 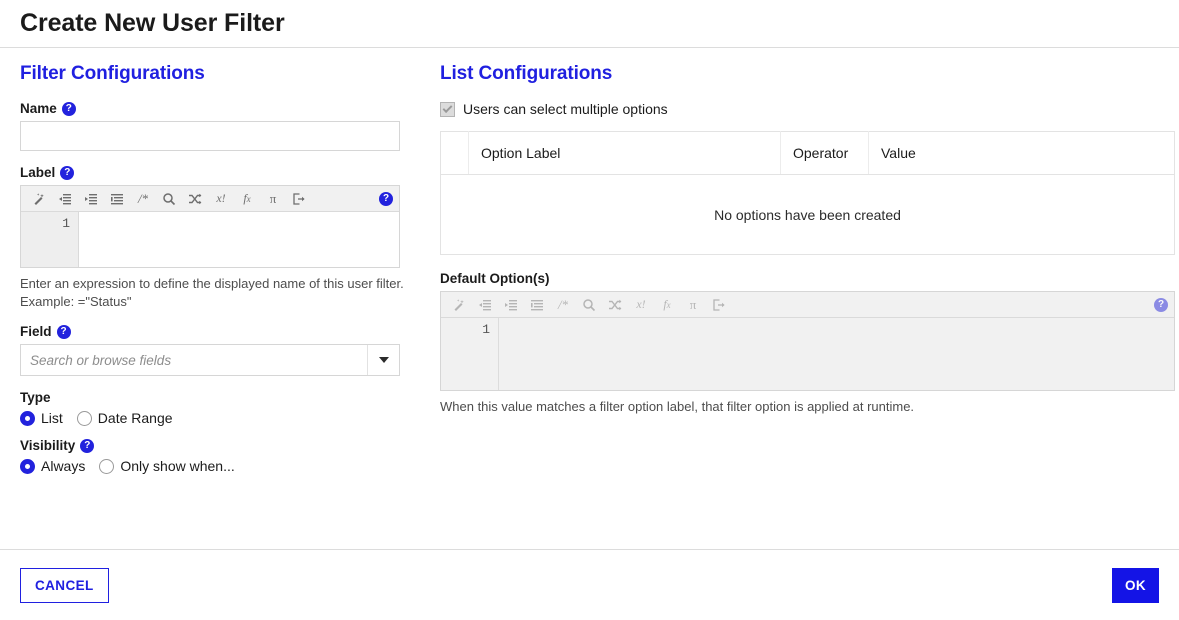 I want to click on chevron-down-icon, so click(x=383, y=360).